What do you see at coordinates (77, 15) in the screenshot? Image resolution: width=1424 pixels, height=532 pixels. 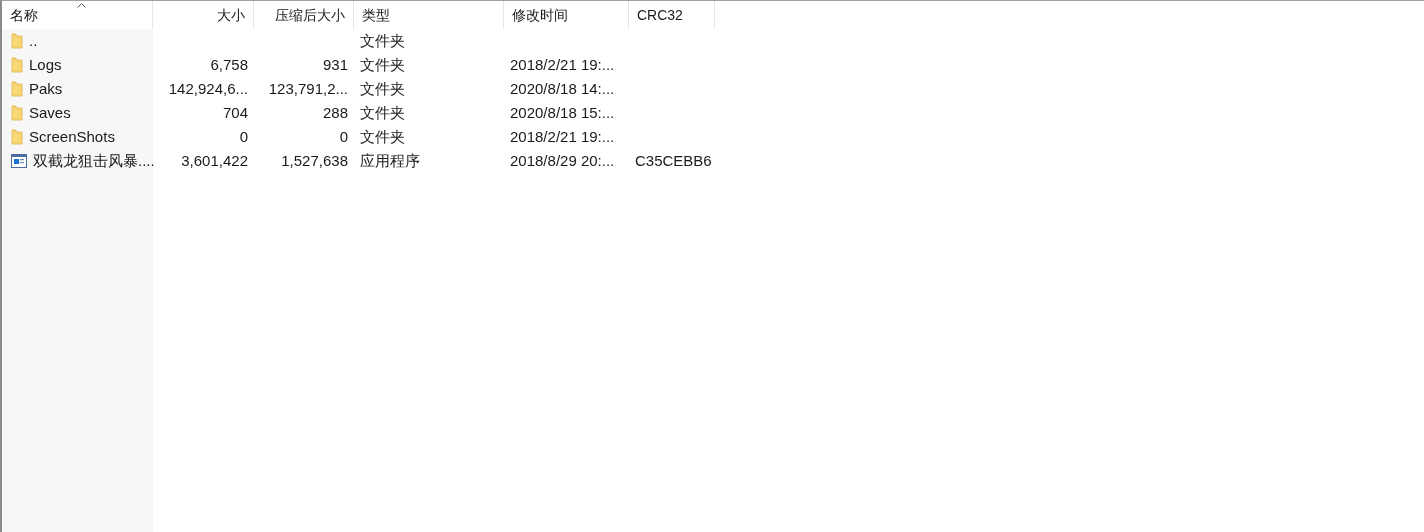 I see `column-header: 名称` at bounding box center [77, 15].